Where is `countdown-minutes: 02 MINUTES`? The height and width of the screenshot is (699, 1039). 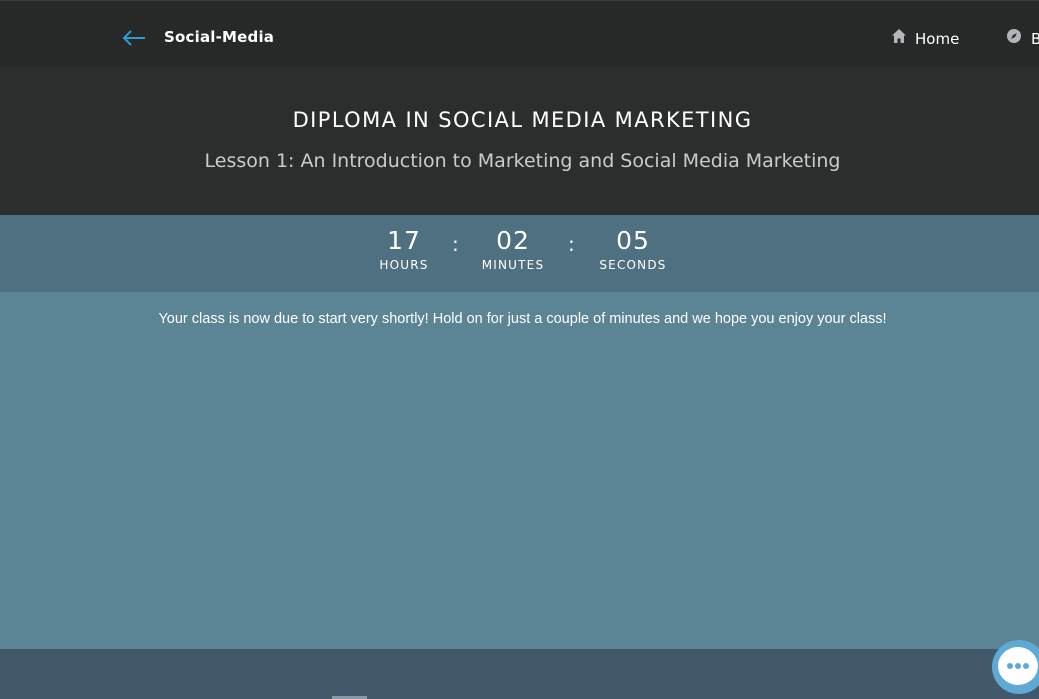 countdown-minutes: 02 MINUTES is located at coordinates (513, 249).